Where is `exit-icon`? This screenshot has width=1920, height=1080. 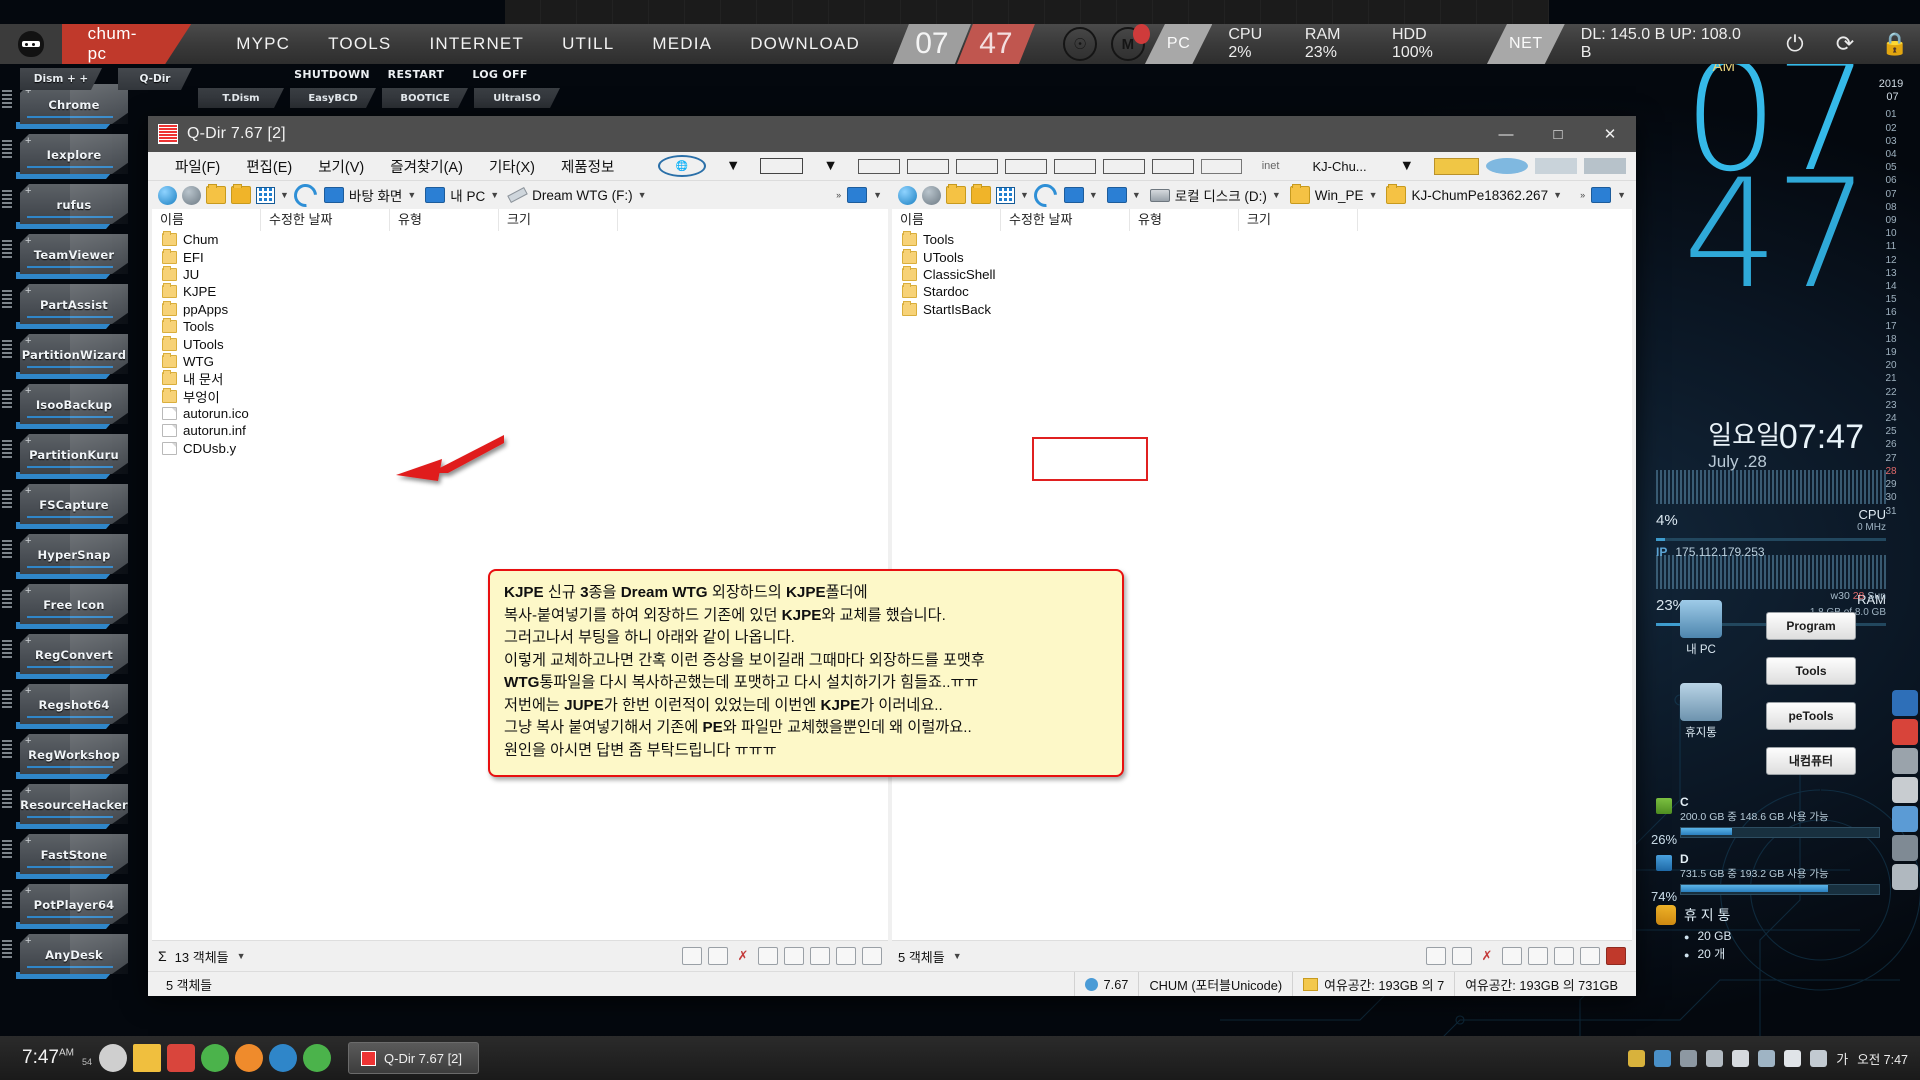
exit-icon is located at coordinates (1605, 166).